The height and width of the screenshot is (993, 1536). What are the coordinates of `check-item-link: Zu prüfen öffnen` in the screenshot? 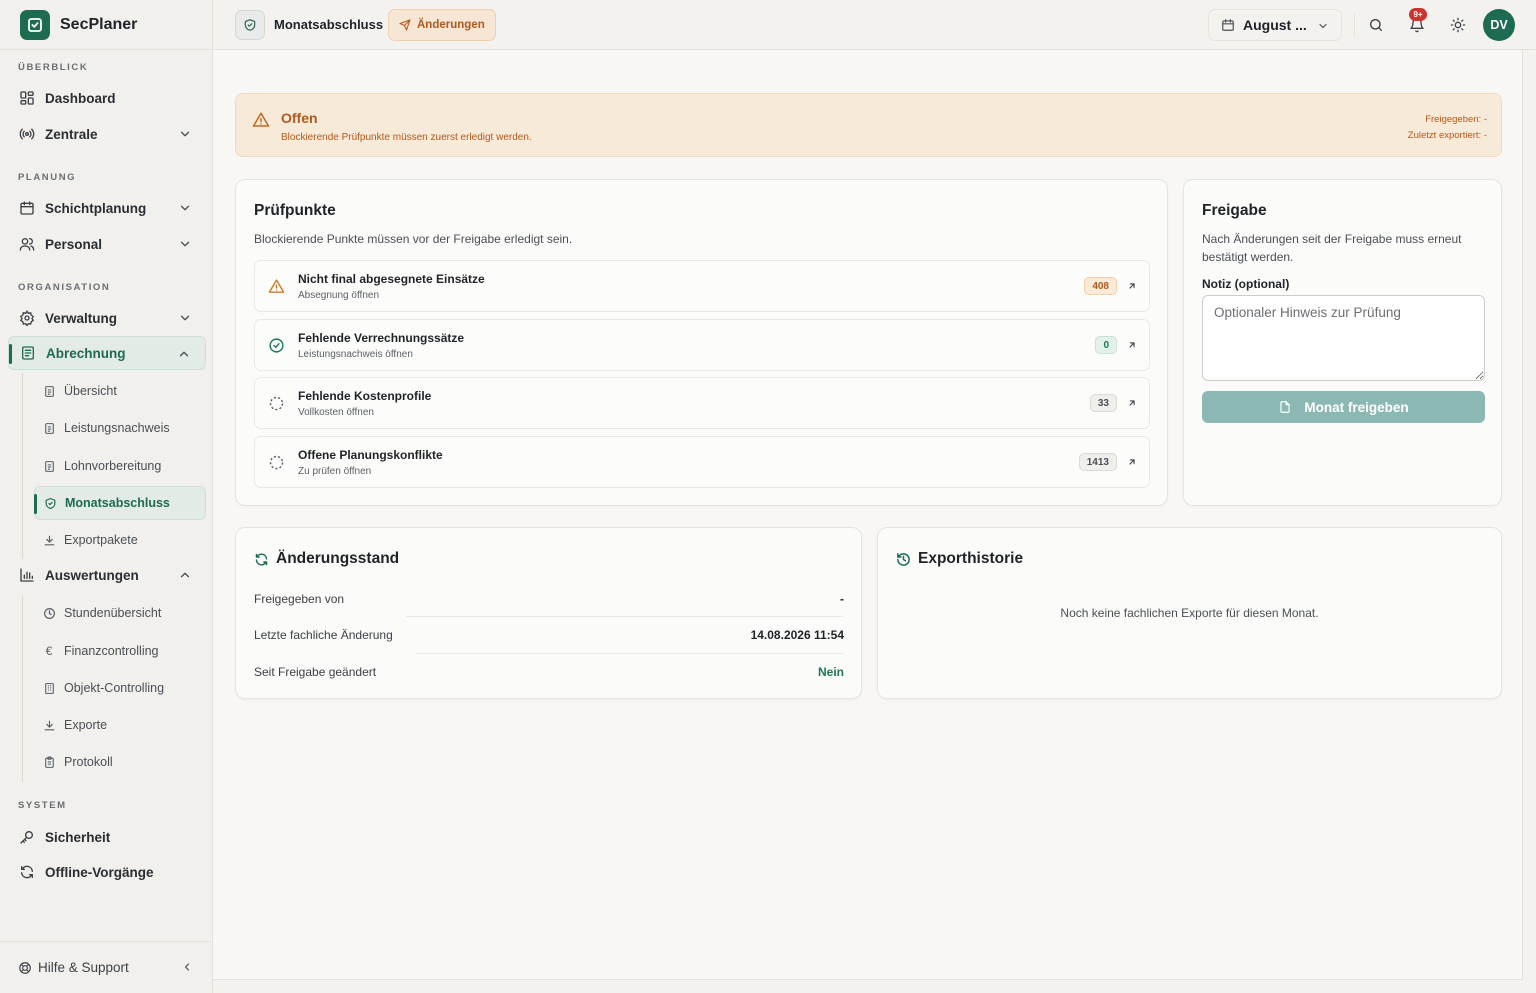 It's located at (334, 471).